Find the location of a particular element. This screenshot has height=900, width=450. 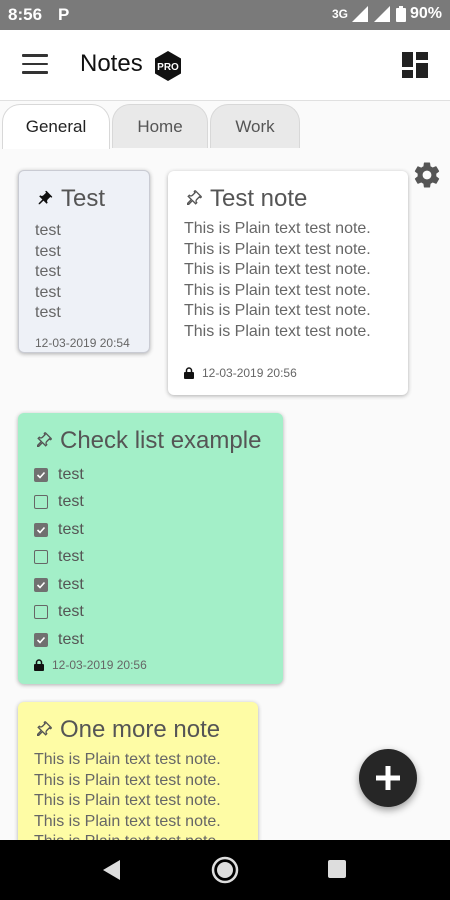

back-icon is located at coordinates (112, 870).